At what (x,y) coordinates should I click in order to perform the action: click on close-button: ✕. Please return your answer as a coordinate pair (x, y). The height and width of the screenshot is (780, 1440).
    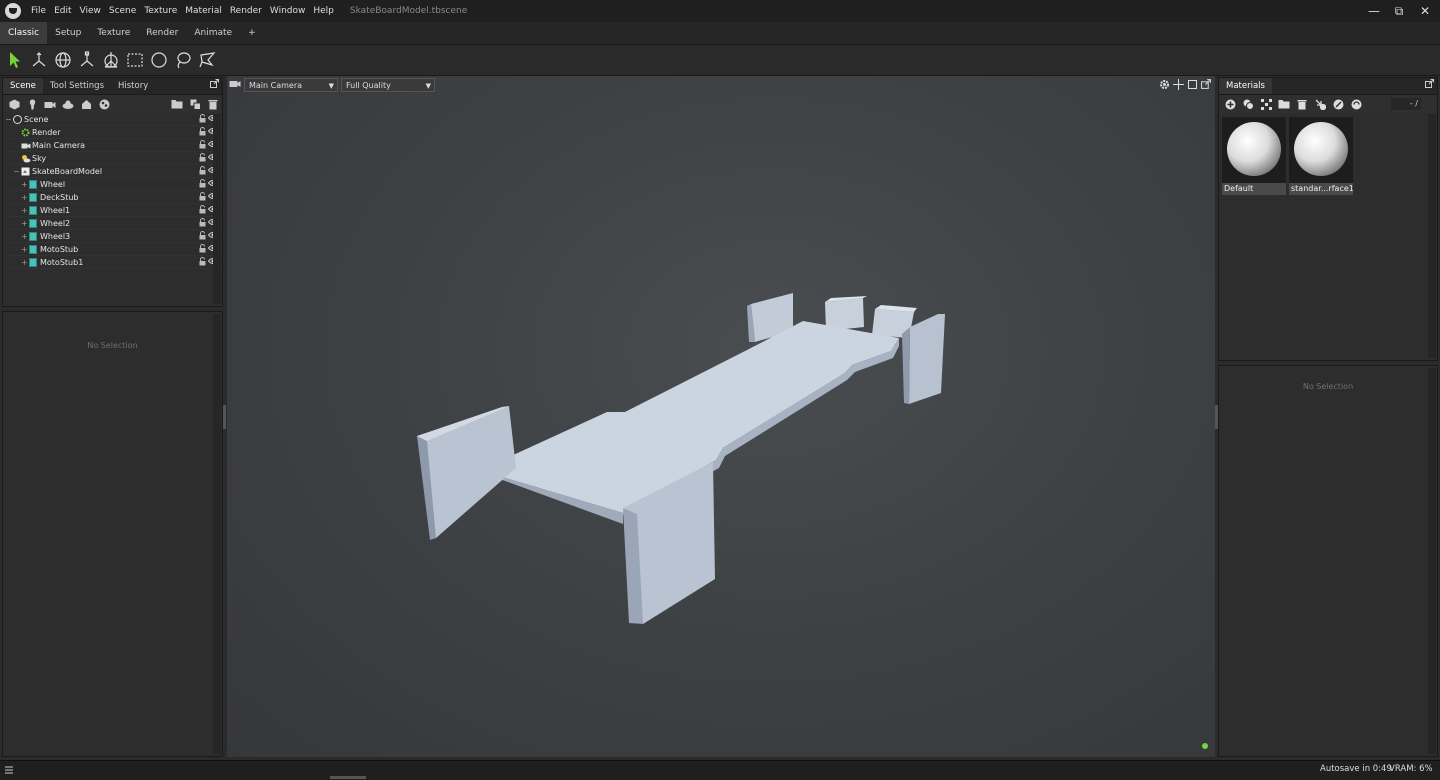
    Looking at the image, I should click on (1425, 11).